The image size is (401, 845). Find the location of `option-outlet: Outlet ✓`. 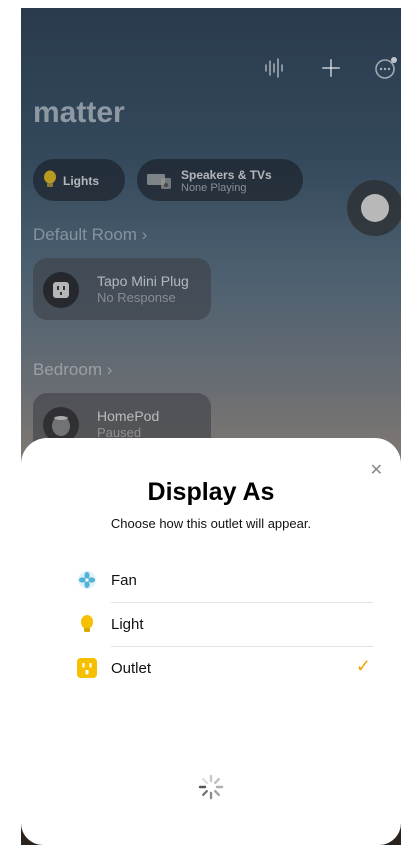

option-outlet: Outlet ✓ is located at coordinates (224, 668).